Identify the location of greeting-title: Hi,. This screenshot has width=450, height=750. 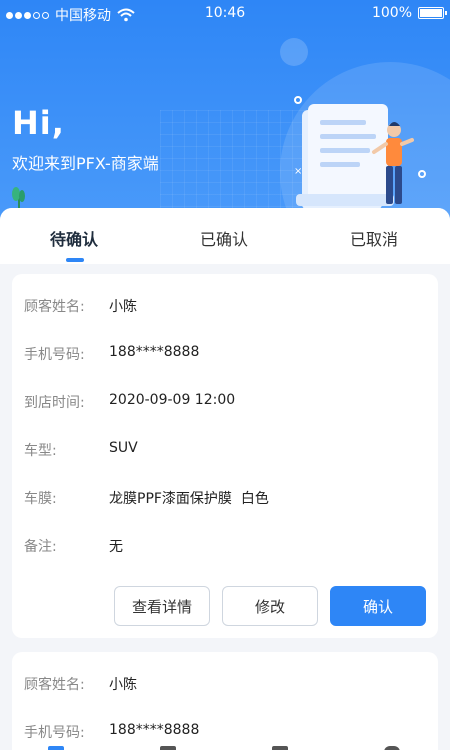
(38, 123).